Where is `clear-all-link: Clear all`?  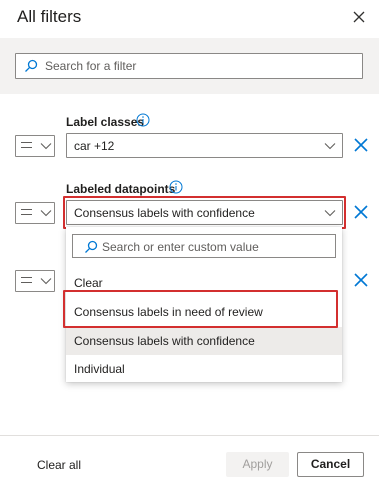
clear-all-link: Clear all is located at coordinates (59, 465).